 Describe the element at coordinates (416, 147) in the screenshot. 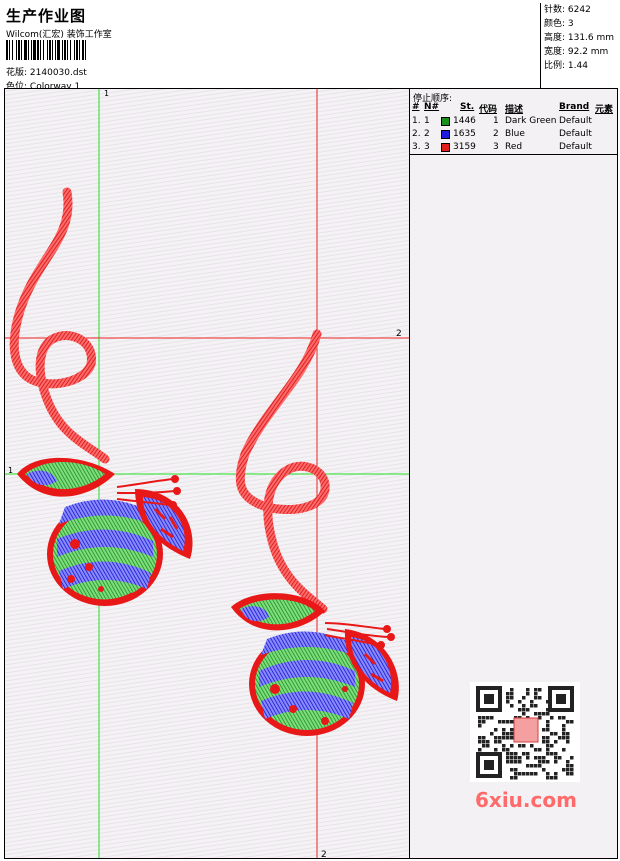

I see `row-num: 3.` at that location.